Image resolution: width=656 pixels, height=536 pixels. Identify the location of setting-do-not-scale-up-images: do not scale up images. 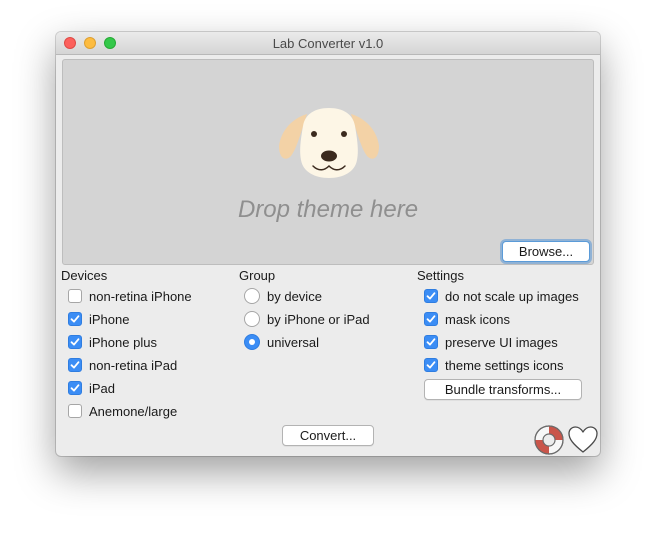
(501, 296).